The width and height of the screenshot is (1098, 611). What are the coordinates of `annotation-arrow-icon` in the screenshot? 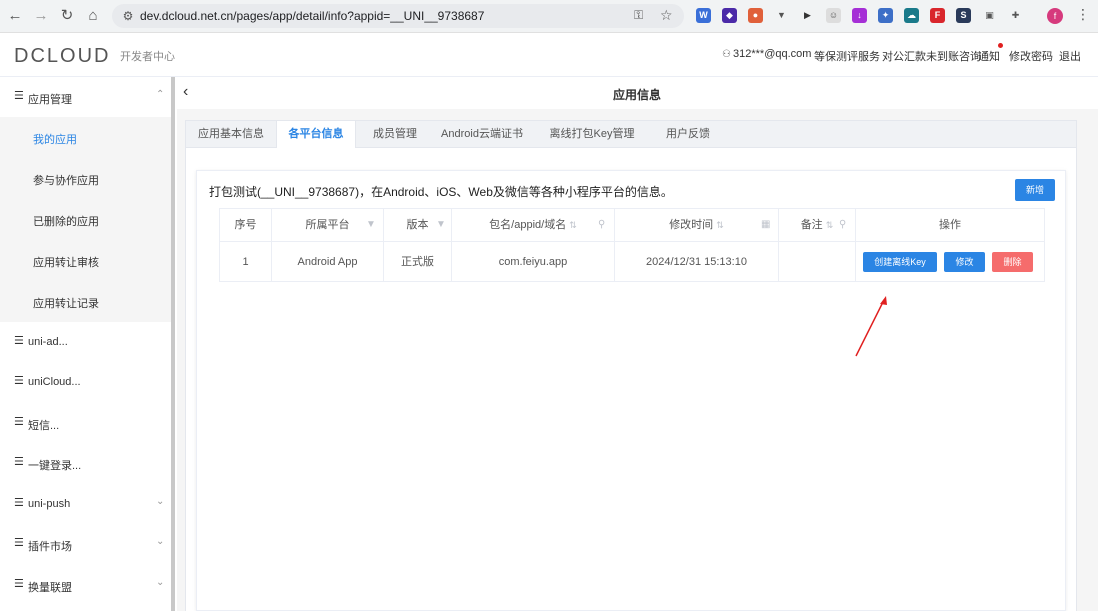 It's located at (871, 326).